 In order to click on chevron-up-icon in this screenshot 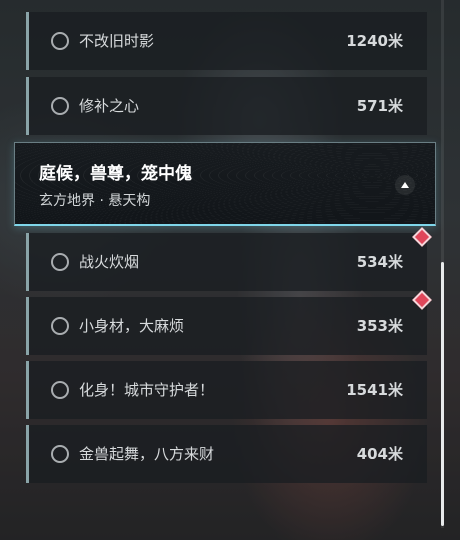, I will do `click(405, 185)`.